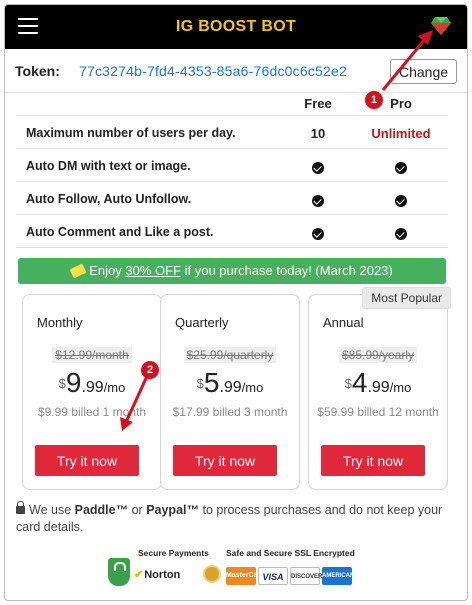 Image resolution: width=472 pixels, height=605 pixels. What do you see at coordinates (213, 71) in the screenshot?
I see `token-value: 77c3274b-7fd4-4353-85a6-76dc0c6c52e2` at bounding box center [213, 71].